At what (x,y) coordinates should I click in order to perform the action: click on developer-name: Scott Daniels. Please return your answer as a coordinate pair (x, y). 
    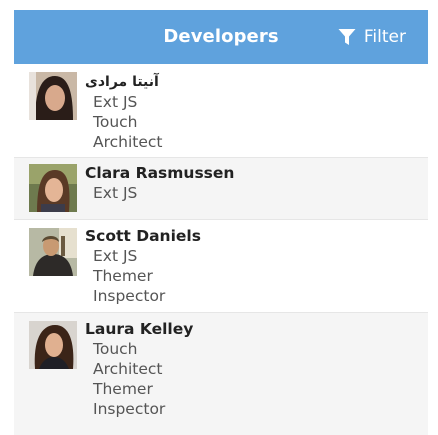
    Looking at the image, I should click on (143, 236).